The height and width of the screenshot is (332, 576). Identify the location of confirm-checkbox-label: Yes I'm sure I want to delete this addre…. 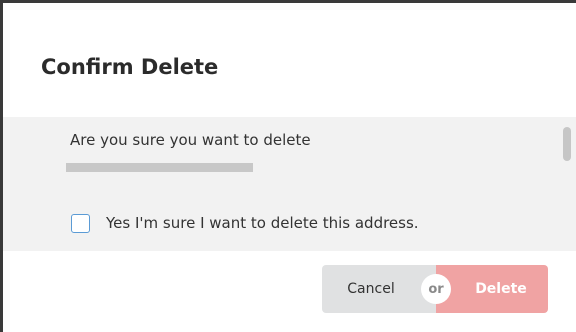
(262, 223).